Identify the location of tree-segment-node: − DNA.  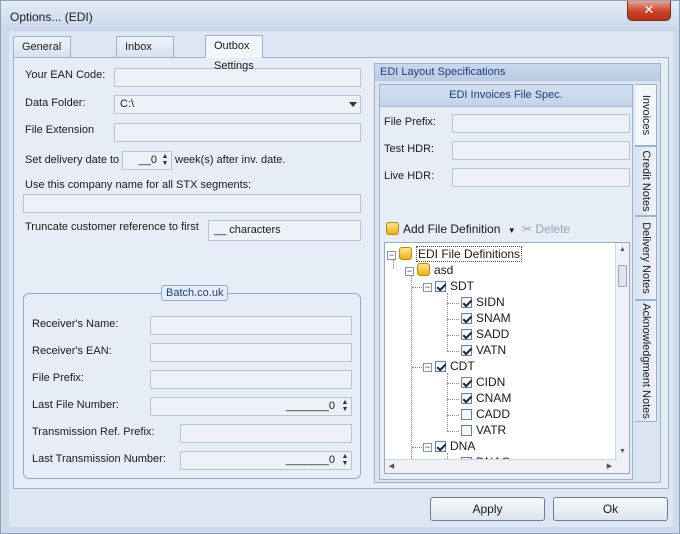
(449, 447).